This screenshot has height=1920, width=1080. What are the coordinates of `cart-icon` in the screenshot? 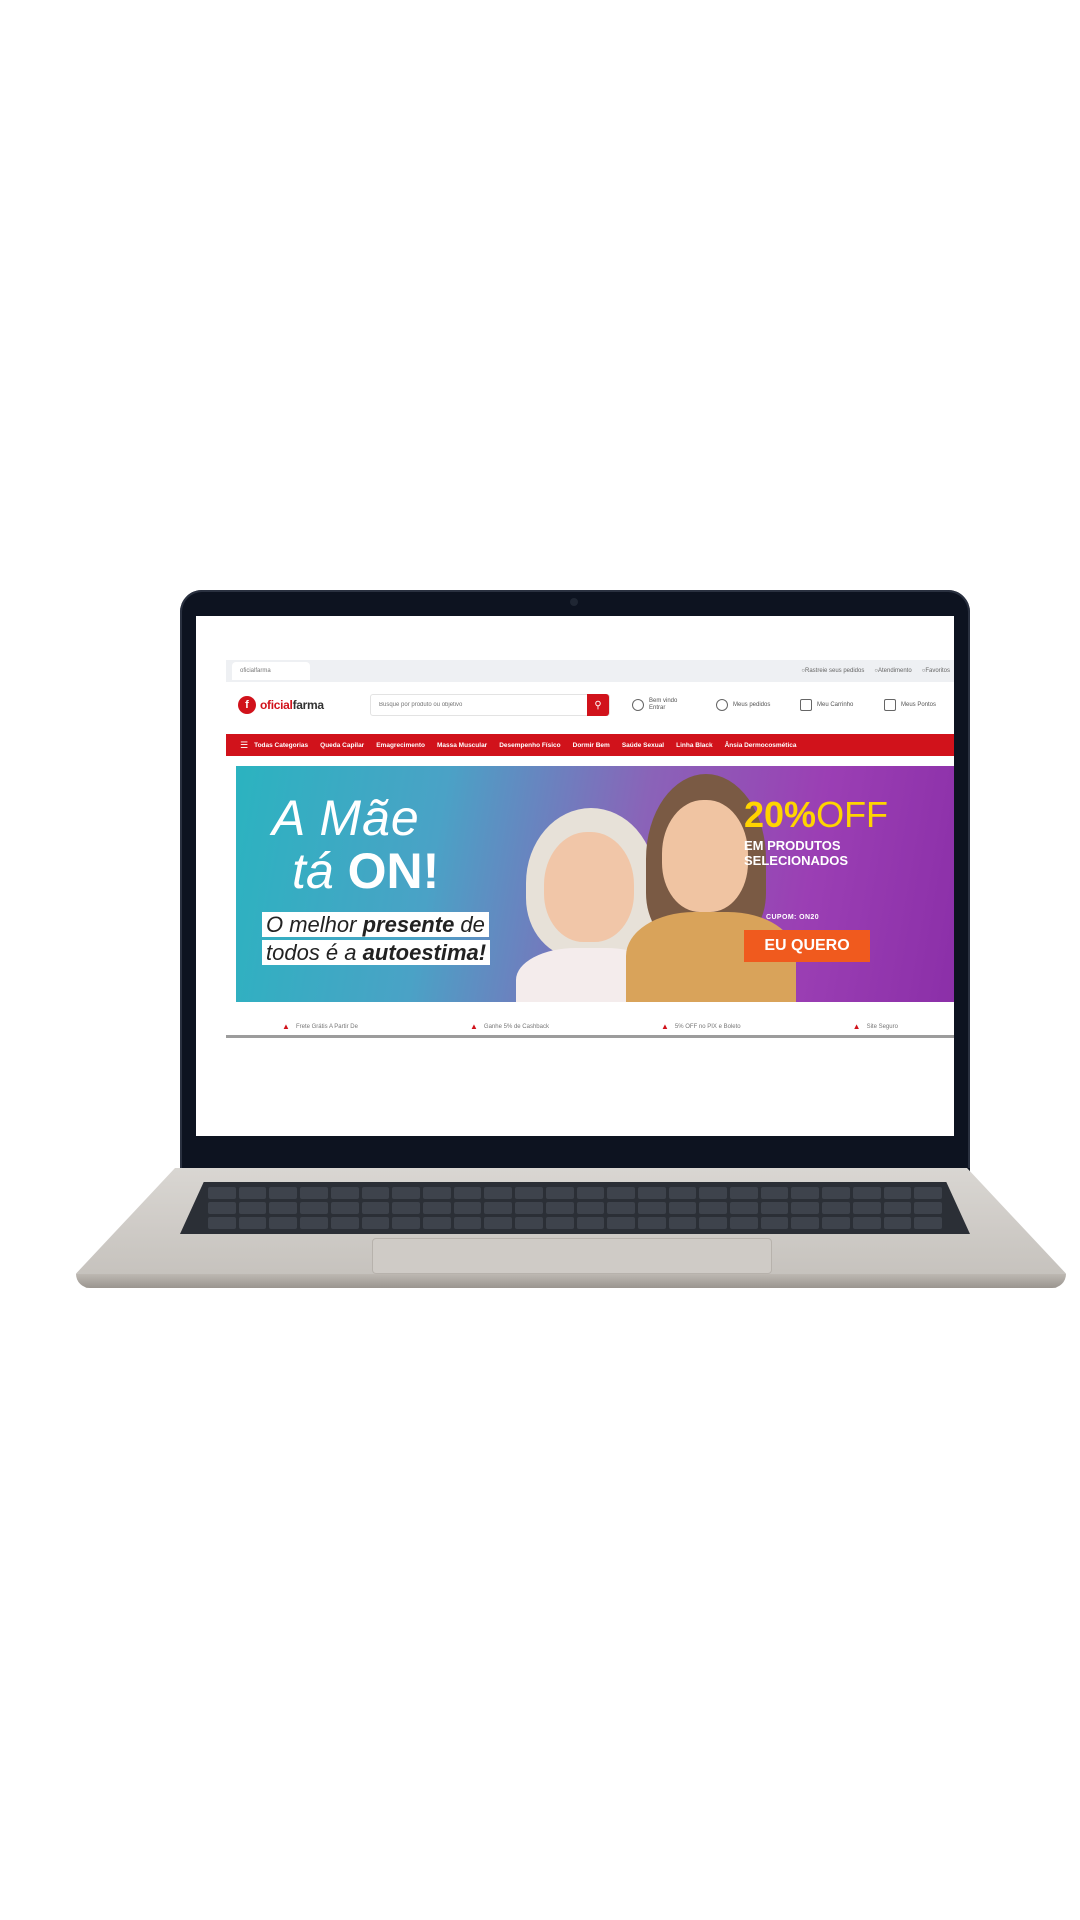 It's located at (806, 705).